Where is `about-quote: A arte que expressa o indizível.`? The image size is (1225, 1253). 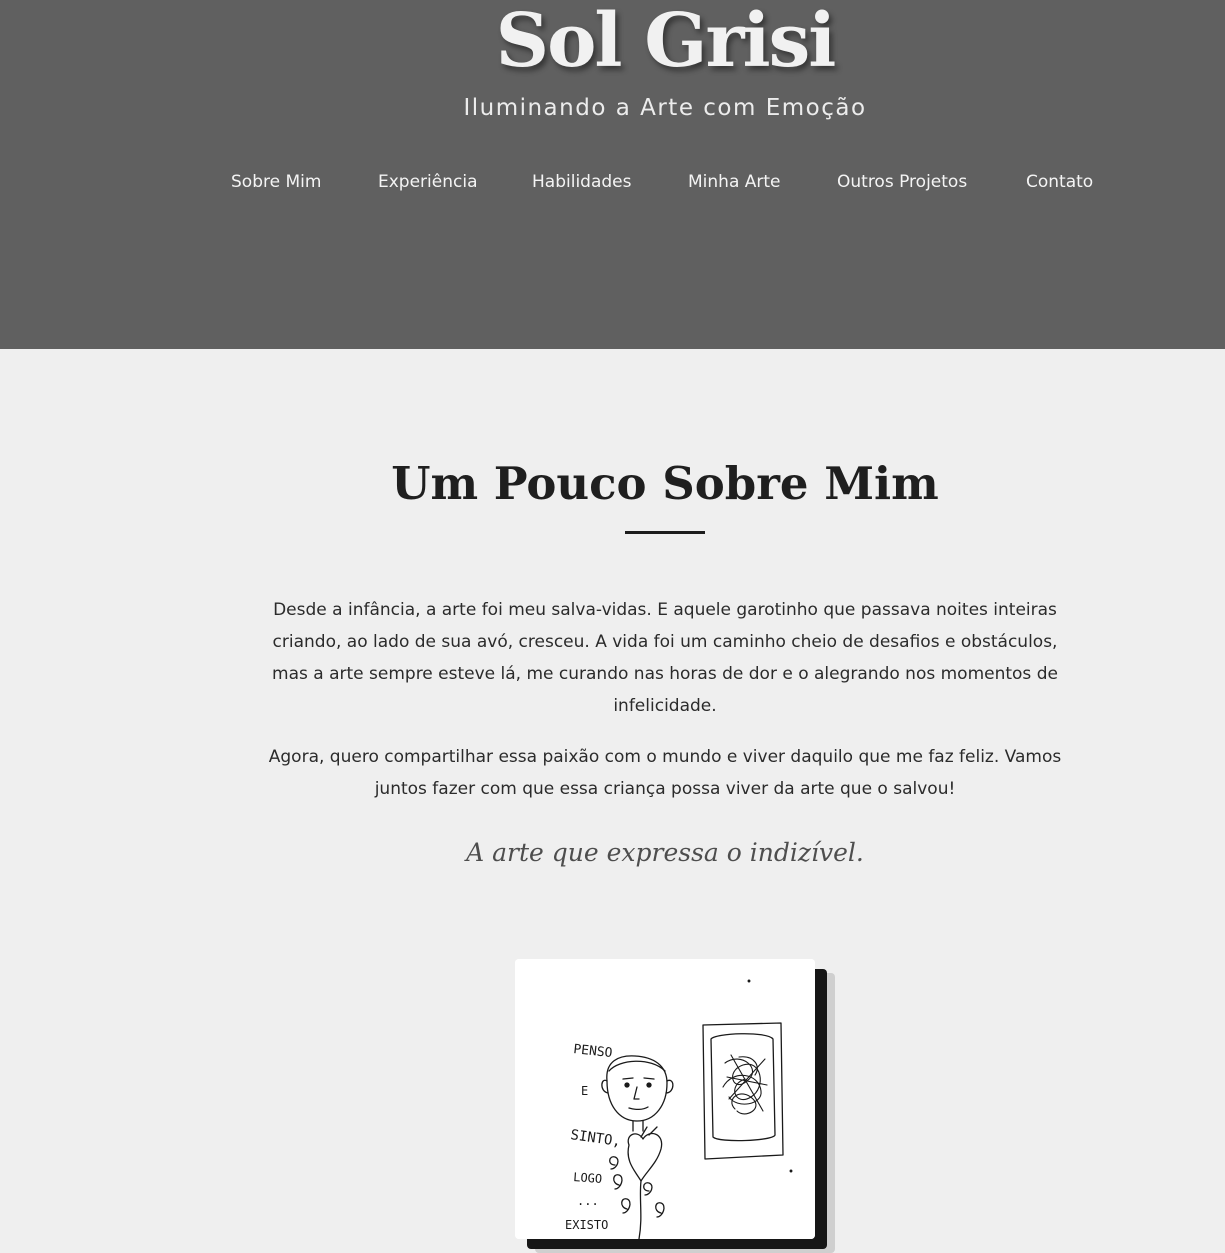 about-quote: A arte que expressa o indizível. is located at coordinates (665, 852).